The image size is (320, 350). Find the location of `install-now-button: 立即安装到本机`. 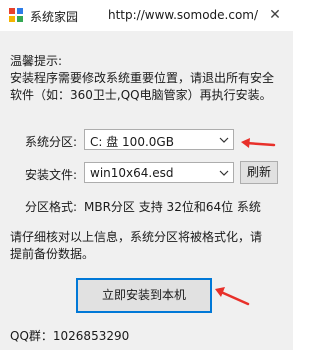

install-now-button: 立即安装到本机 is located at coordinates (144, 295).